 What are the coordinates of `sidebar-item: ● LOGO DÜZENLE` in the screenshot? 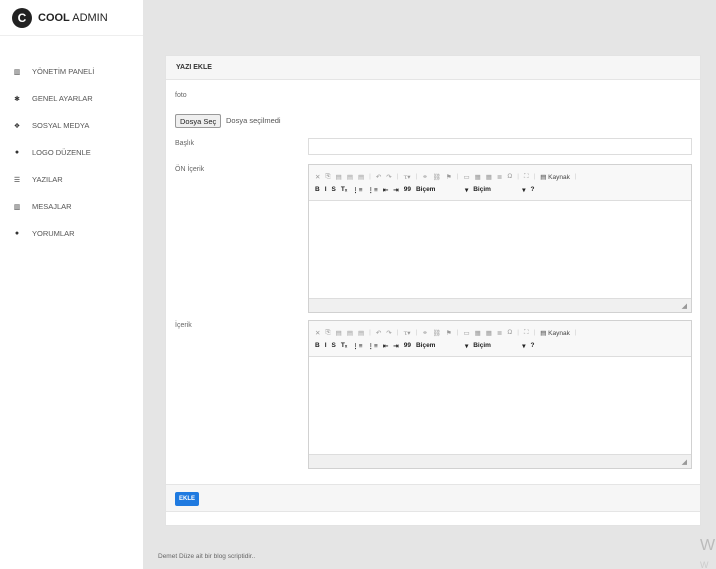 It's located at (71, 152).